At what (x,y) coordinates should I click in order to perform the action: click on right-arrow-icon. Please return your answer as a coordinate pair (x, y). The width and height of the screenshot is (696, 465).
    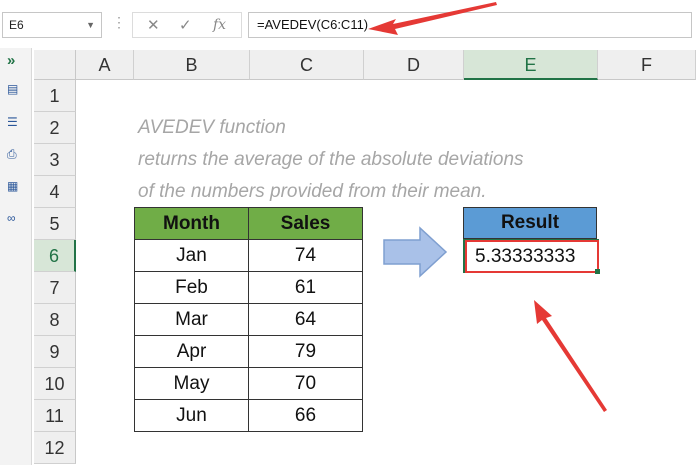
    Looking at the image, I should click on (415, 252).